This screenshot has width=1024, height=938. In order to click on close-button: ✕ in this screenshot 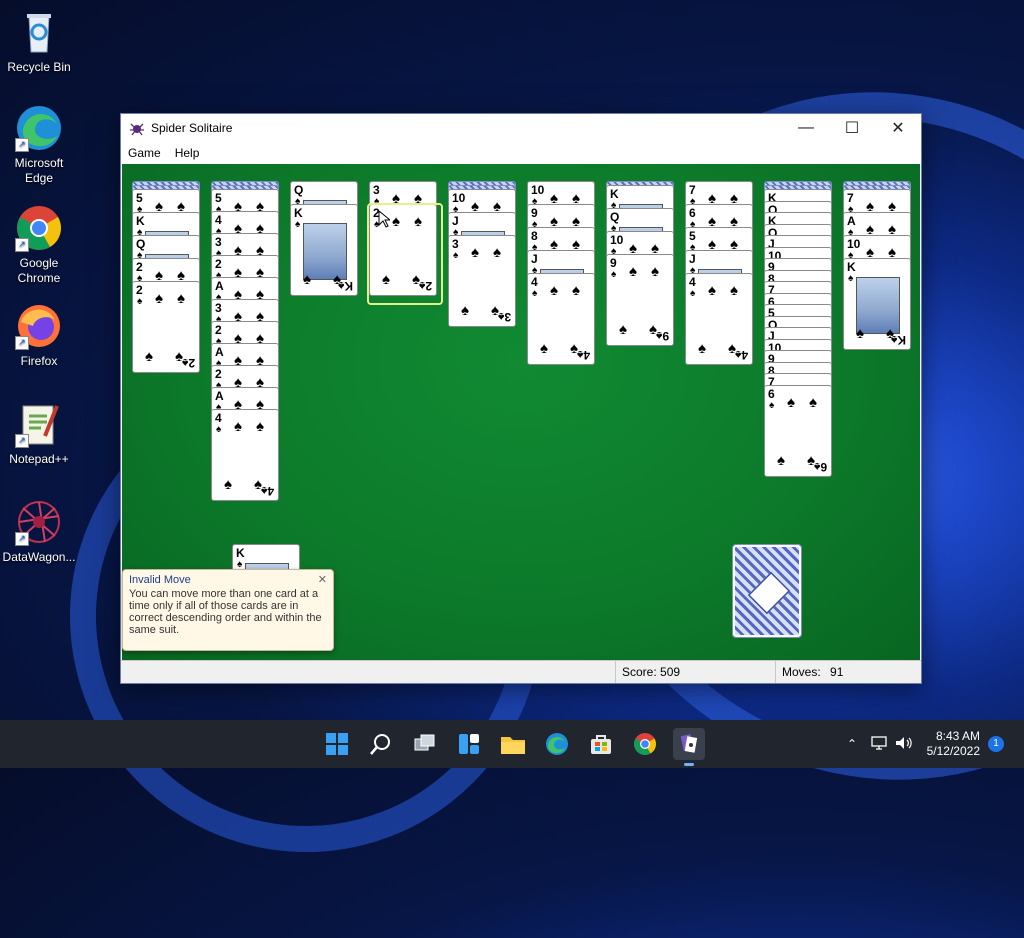, I will do `click(898, 128)`.